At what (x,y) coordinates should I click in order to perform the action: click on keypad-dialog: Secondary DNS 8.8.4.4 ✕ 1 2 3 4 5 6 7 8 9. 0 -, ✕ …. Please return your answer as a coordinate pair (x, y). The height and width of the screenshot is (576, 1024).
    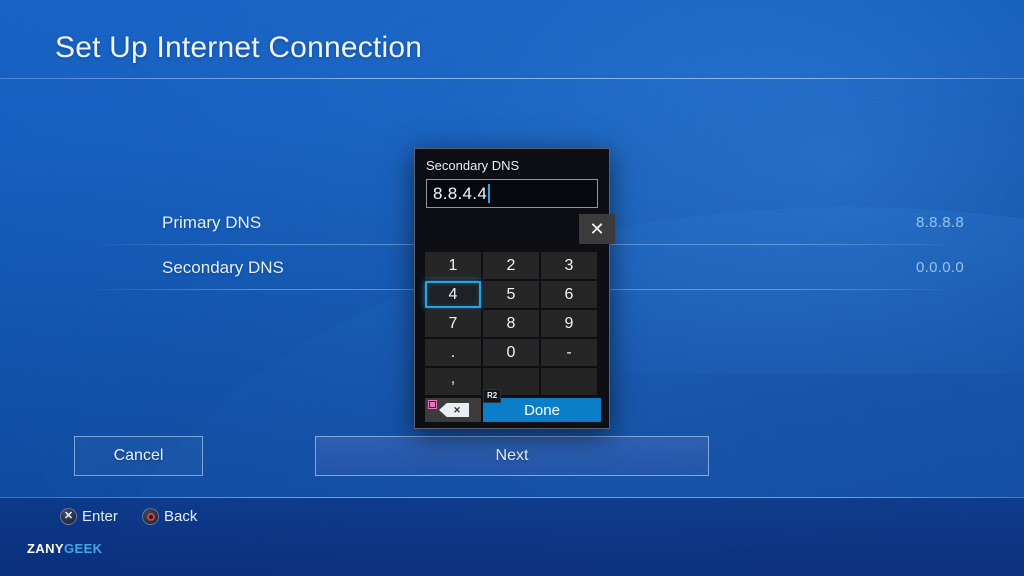
    Looking at the image, I should click on (514, 288).